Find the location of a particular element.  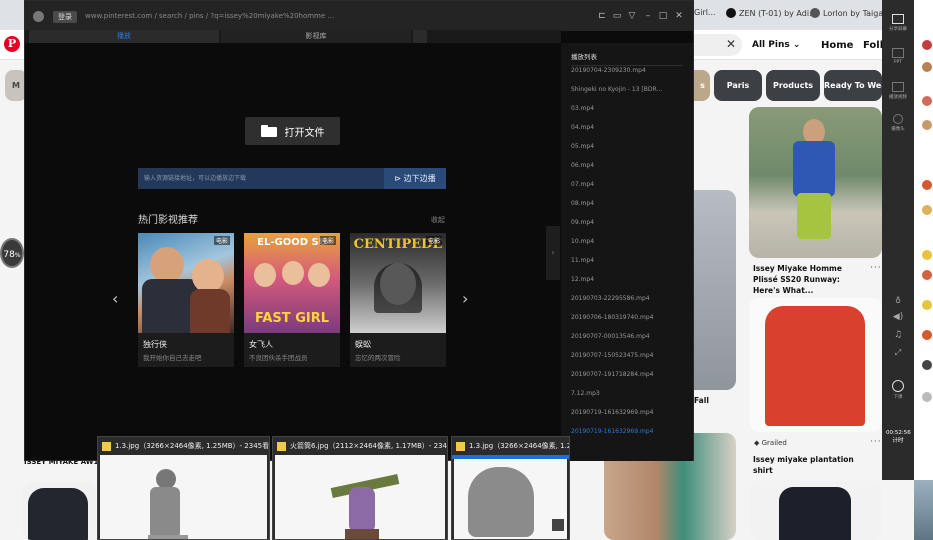

login-button: 登录 is located at coordinates (65, 17).